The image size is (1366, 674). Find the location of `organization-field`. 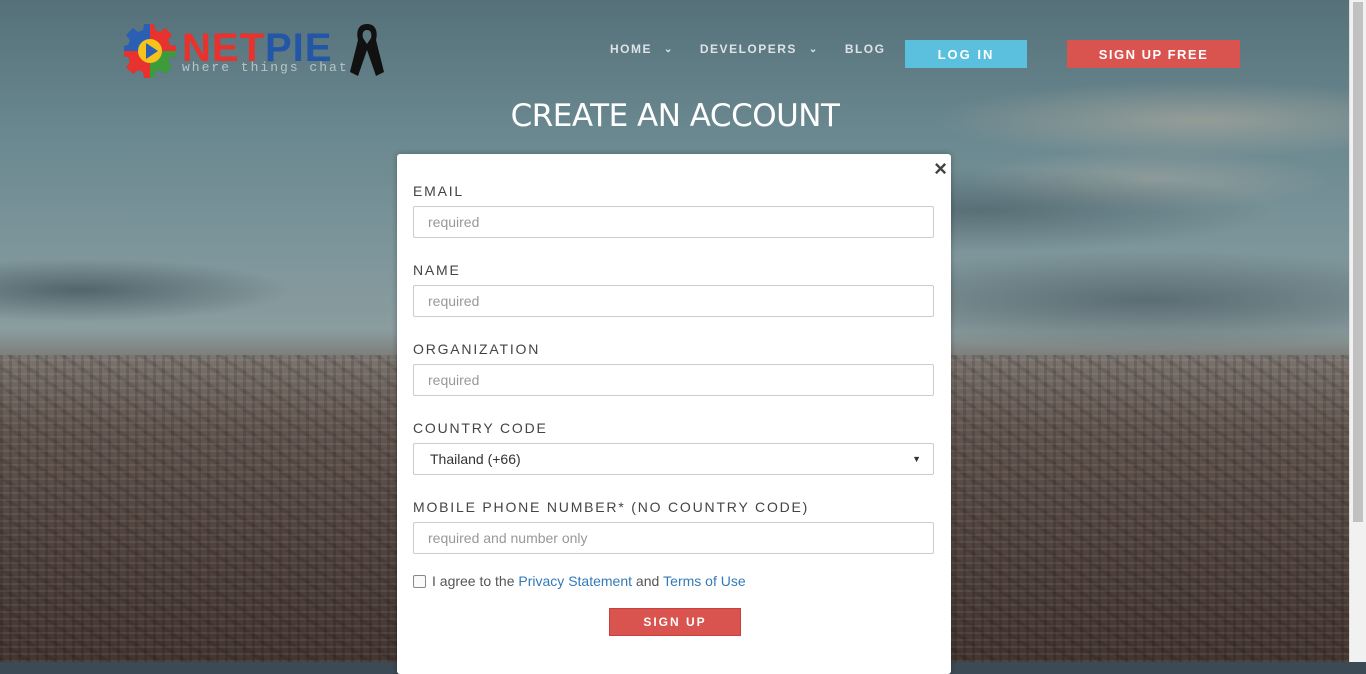

organization-field is located at coordinates (673, 380).